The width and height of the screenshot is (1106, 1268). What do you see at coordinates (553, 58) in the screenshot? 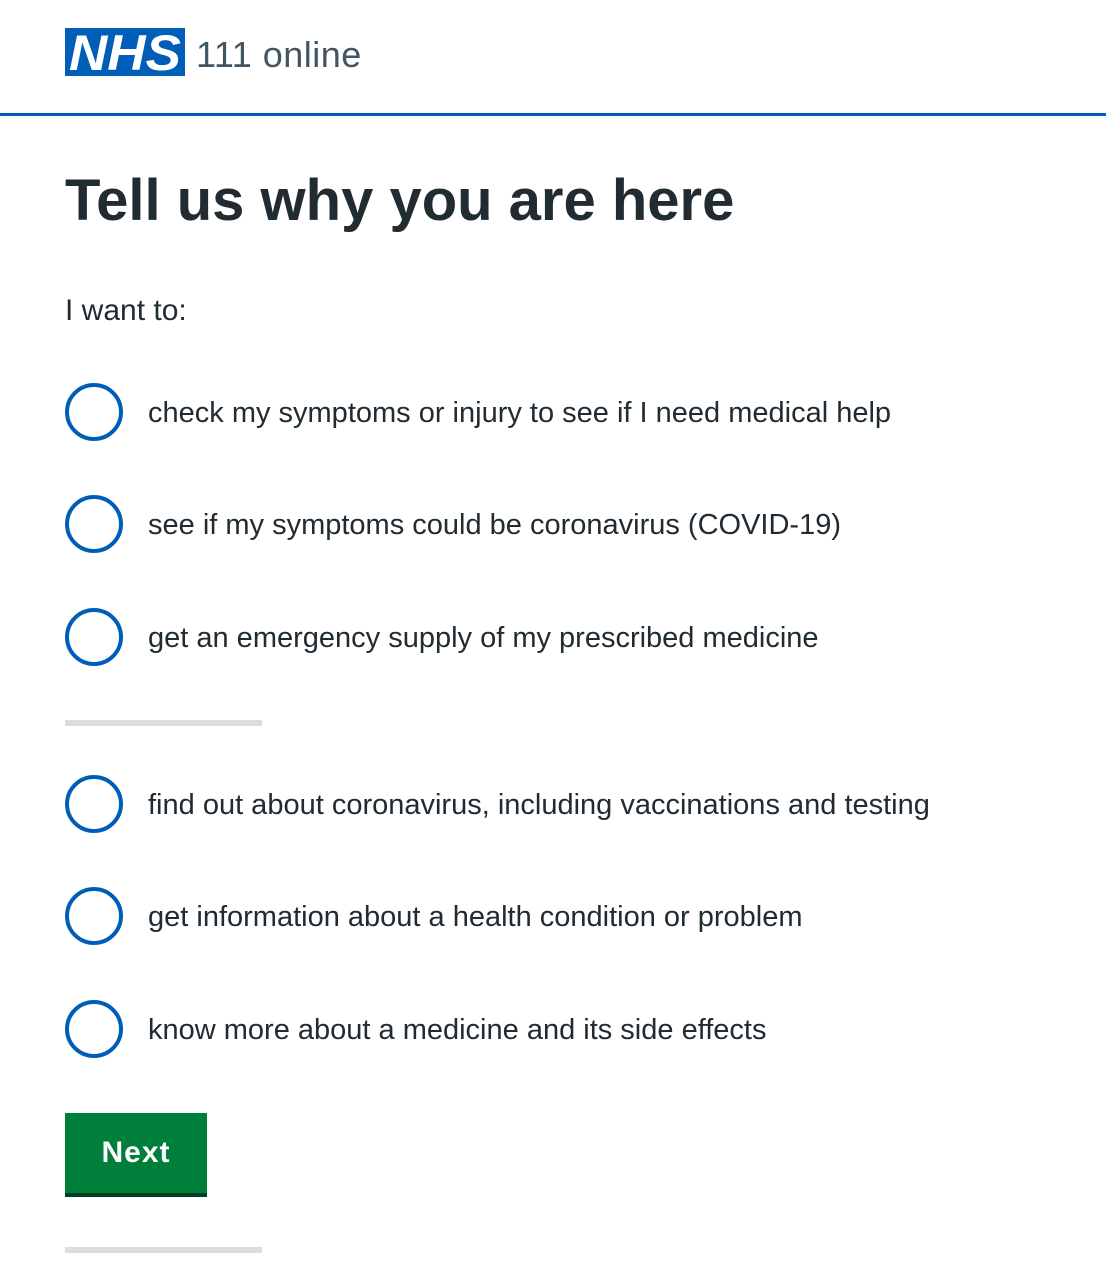
I see `site-header: NHS 111 online` at bounding box center [553, 58].